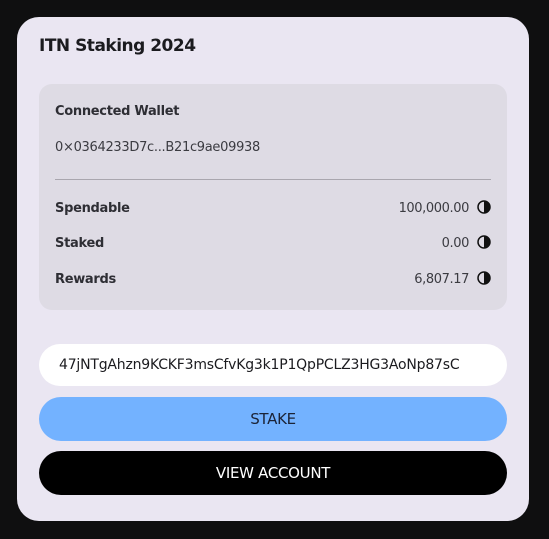 This screenshot has height=539, width=549. Describe the element at coordinates (273, 280) in the screenshot. I see `balance-row-rewards: Rewards 6,807.17` at that location.